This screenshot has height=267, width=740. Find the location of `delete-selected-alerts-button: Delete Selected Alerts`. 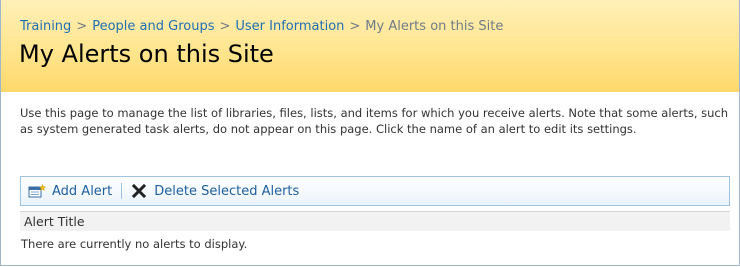

delete-selected-alerts-button: Delete Selected Alerts is located at coordinates (215, 191).